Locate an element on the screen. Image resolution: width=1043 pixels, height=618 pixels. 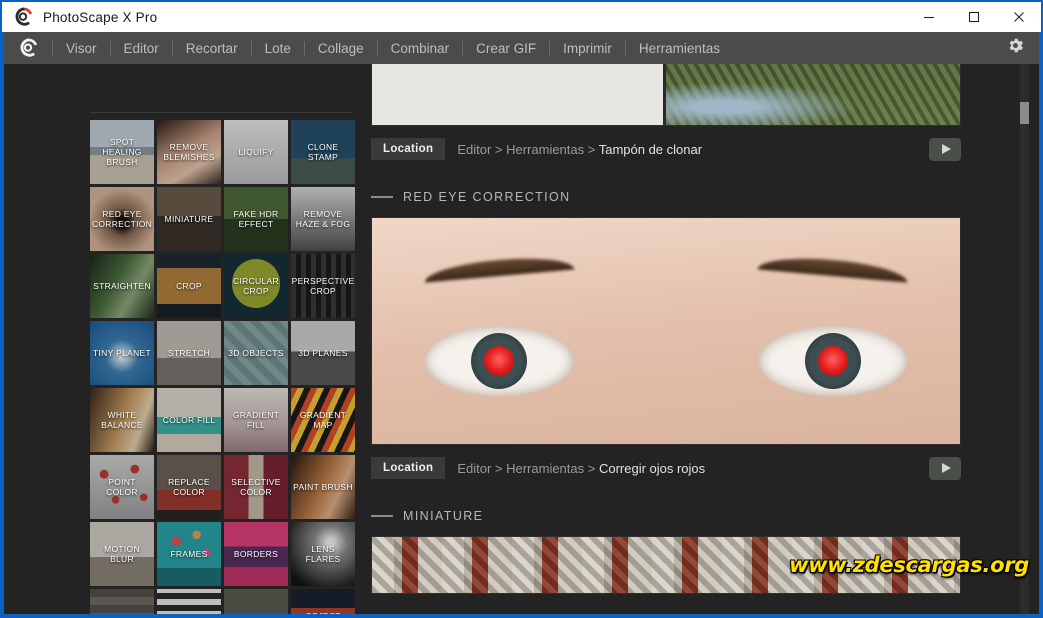
tool-tile-label: 3D PLANES is located at coordinates (323, 353).